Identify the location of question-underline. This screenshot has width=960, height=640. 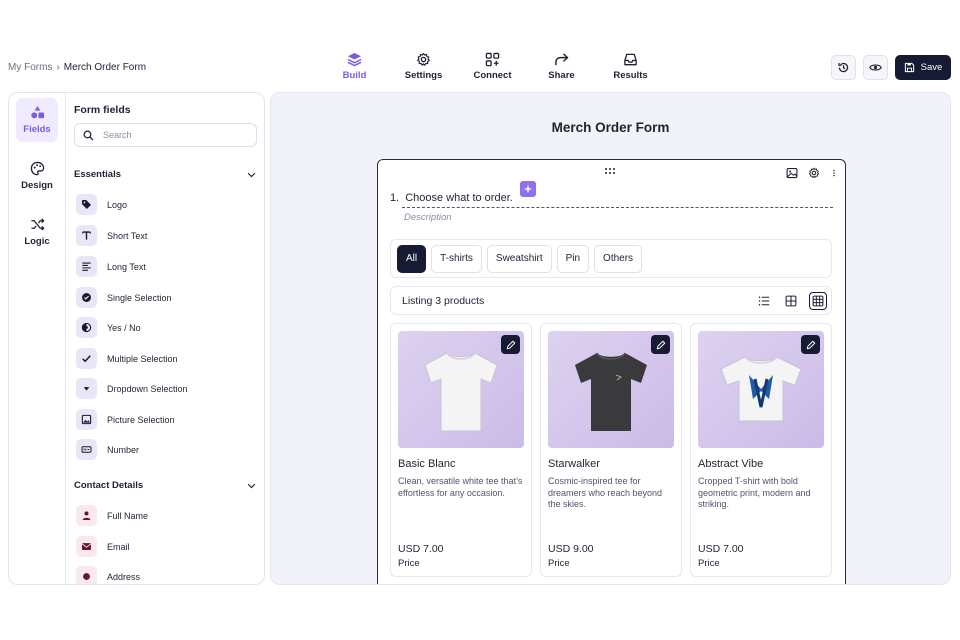
(617, 207).